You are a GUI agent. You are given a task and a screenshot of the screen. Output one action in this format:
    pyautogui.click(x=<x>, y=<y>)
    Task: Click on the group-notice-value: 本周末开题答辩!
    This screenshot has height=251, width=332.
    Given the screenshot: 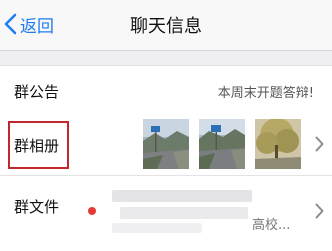 What is the action you would take?
    pyautogui.click(x=265, y=93)
    